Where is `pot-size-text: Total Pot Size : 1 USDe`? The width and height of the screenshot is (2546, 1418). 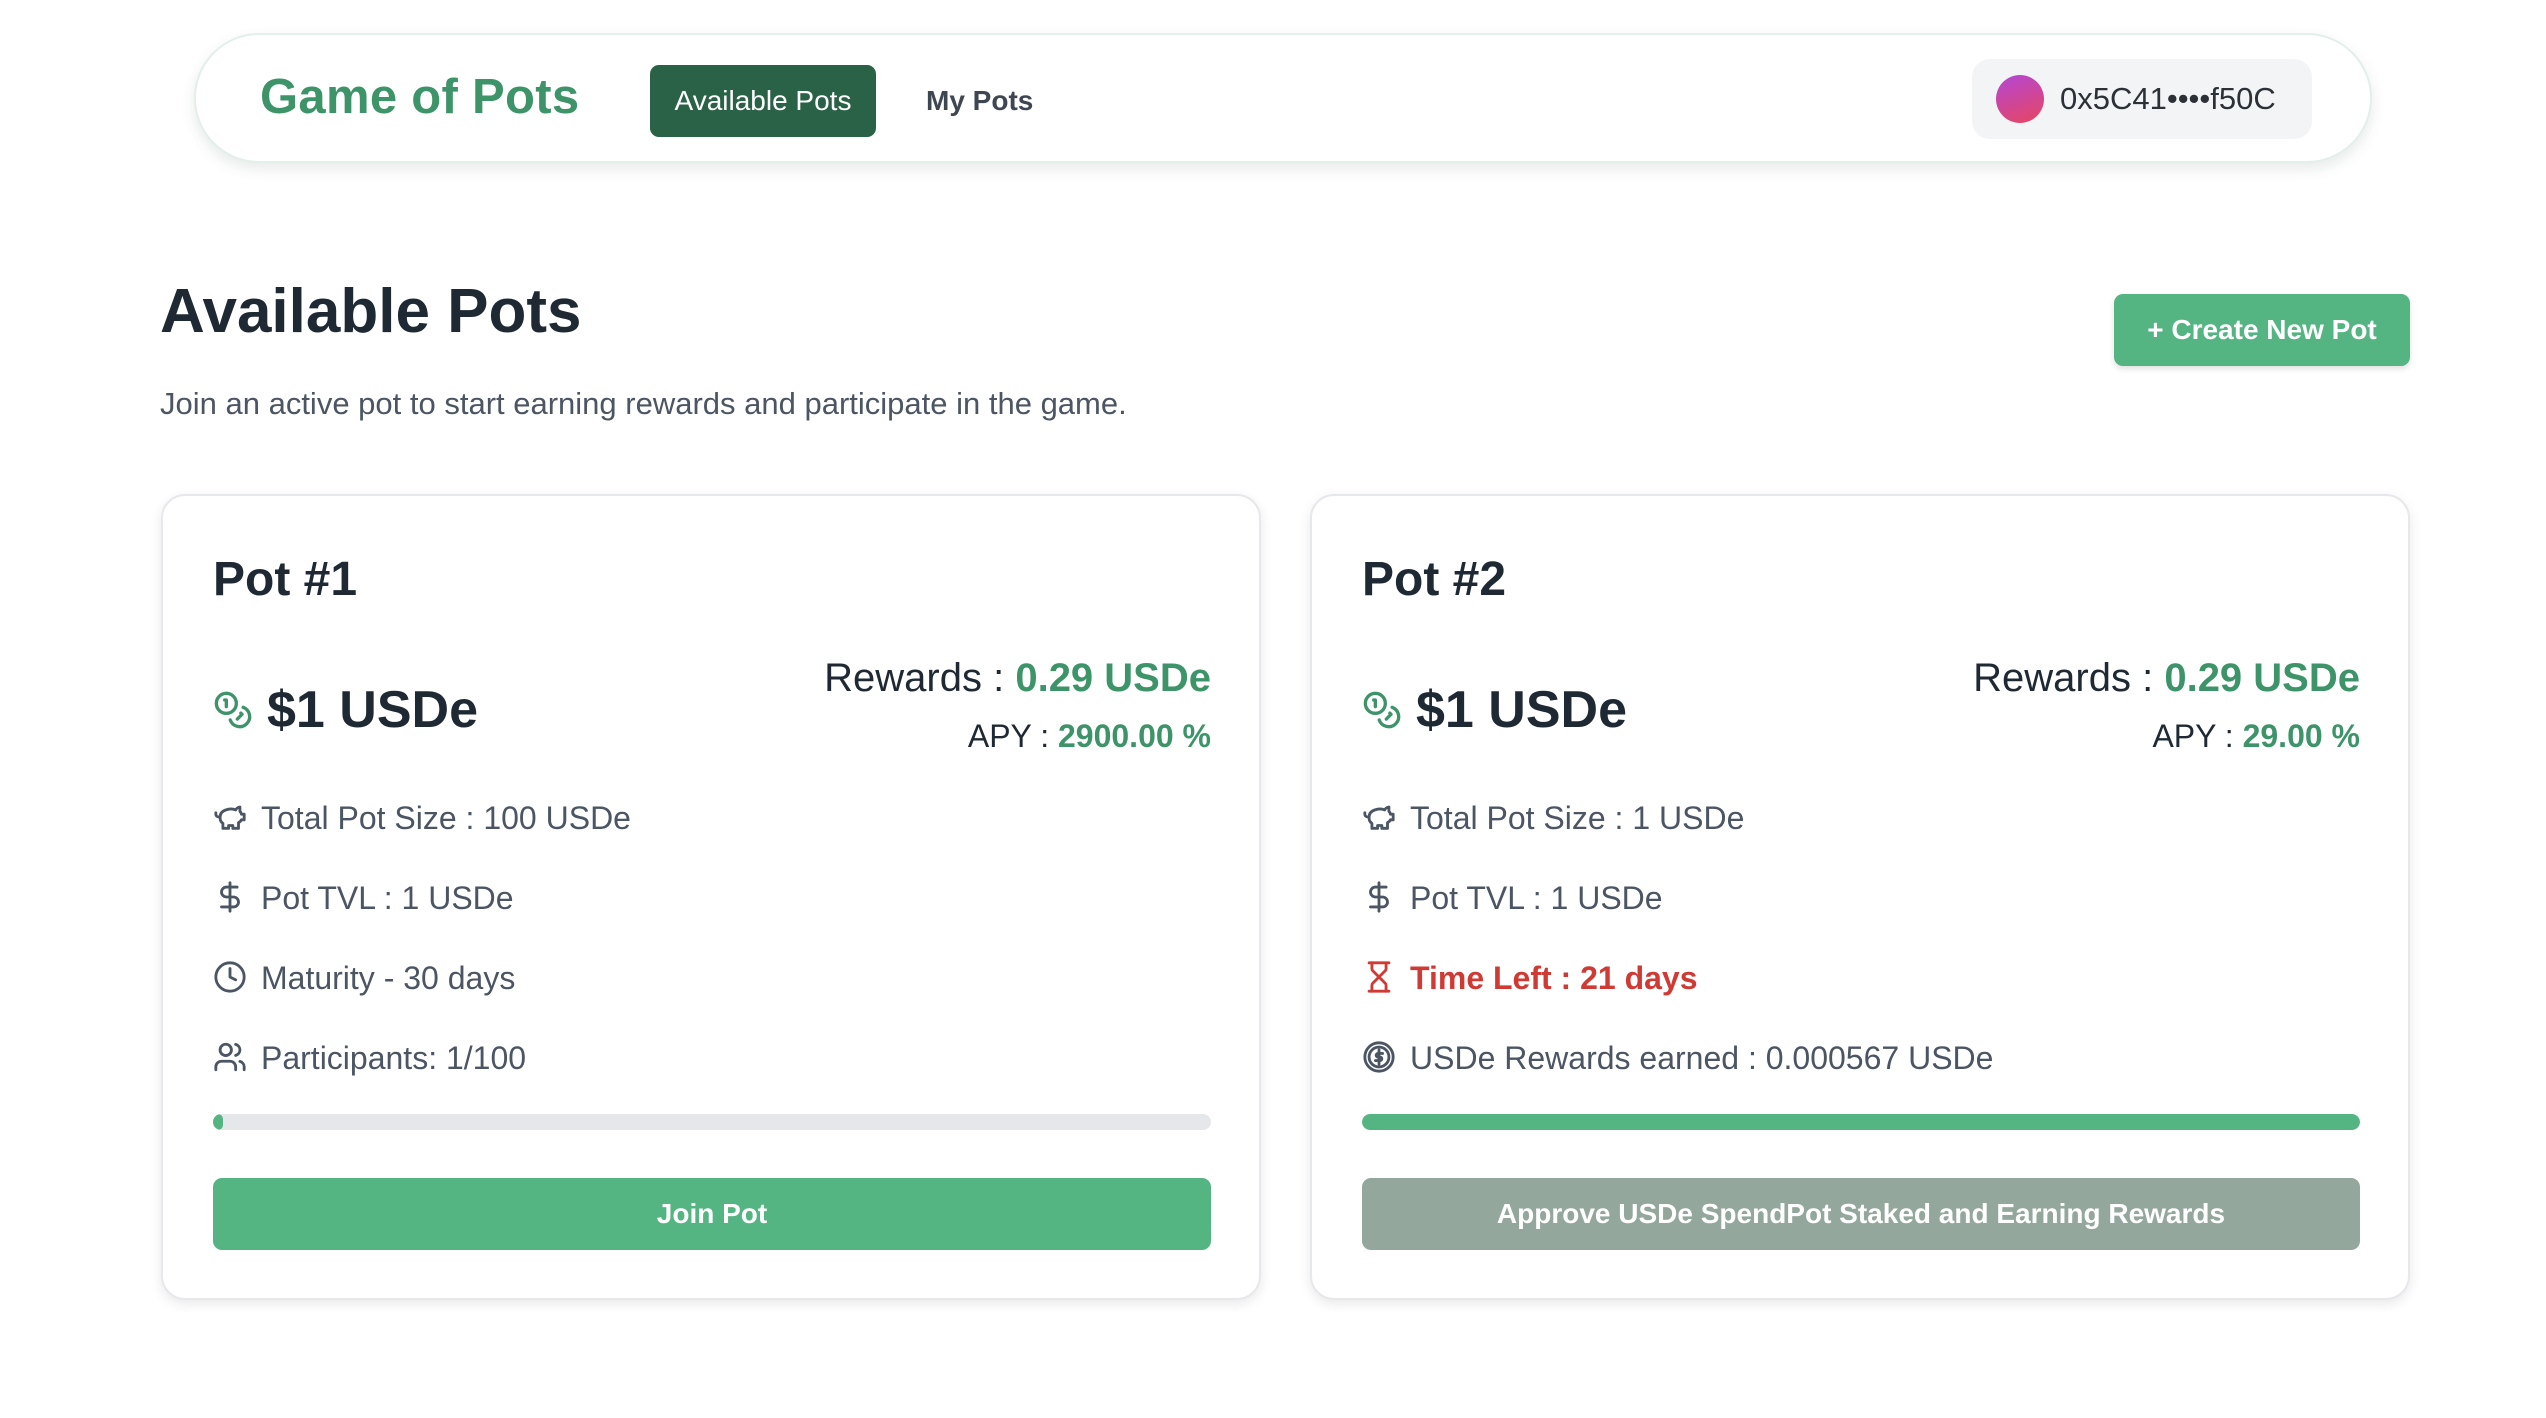 pot-size-text: Total Pot Size : 1 USDe is located at coordinates (1577, 818).